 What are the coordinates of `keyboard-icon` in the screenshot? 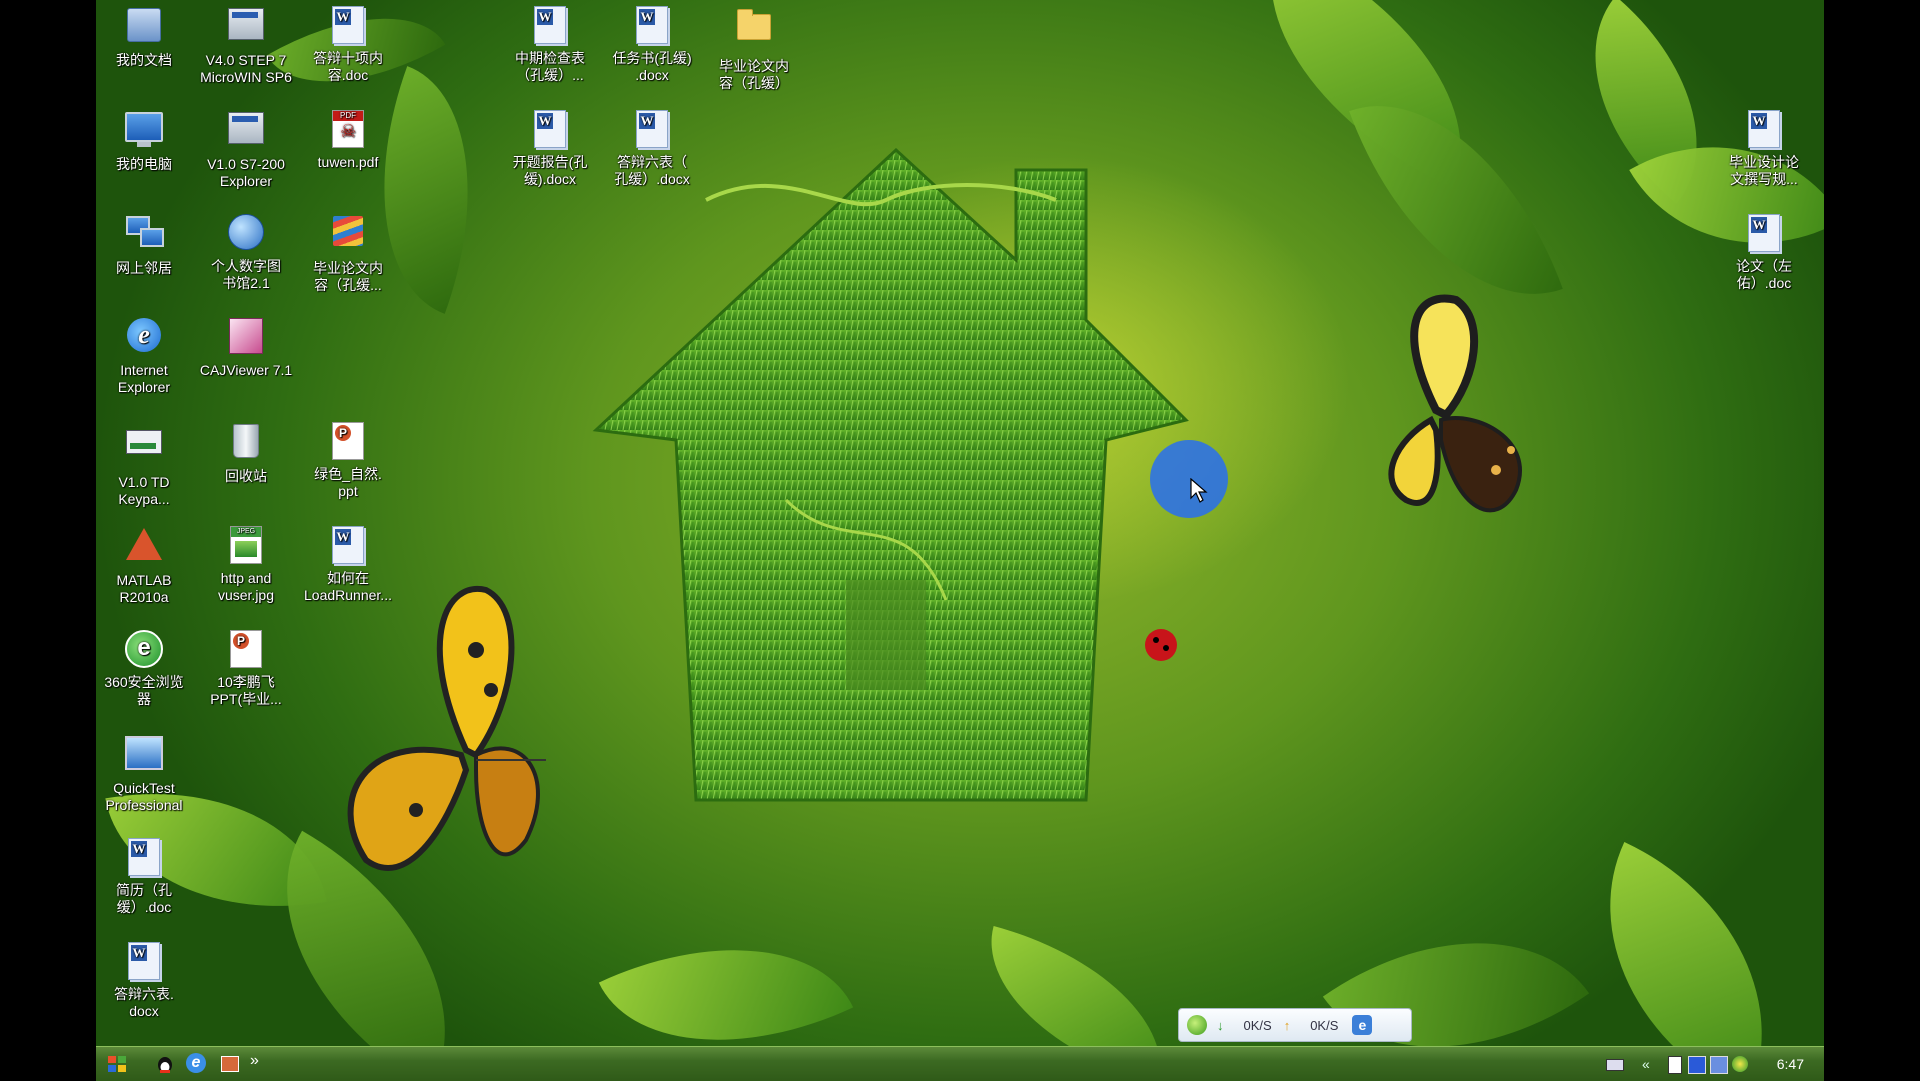 It's located at (1615, 1065).